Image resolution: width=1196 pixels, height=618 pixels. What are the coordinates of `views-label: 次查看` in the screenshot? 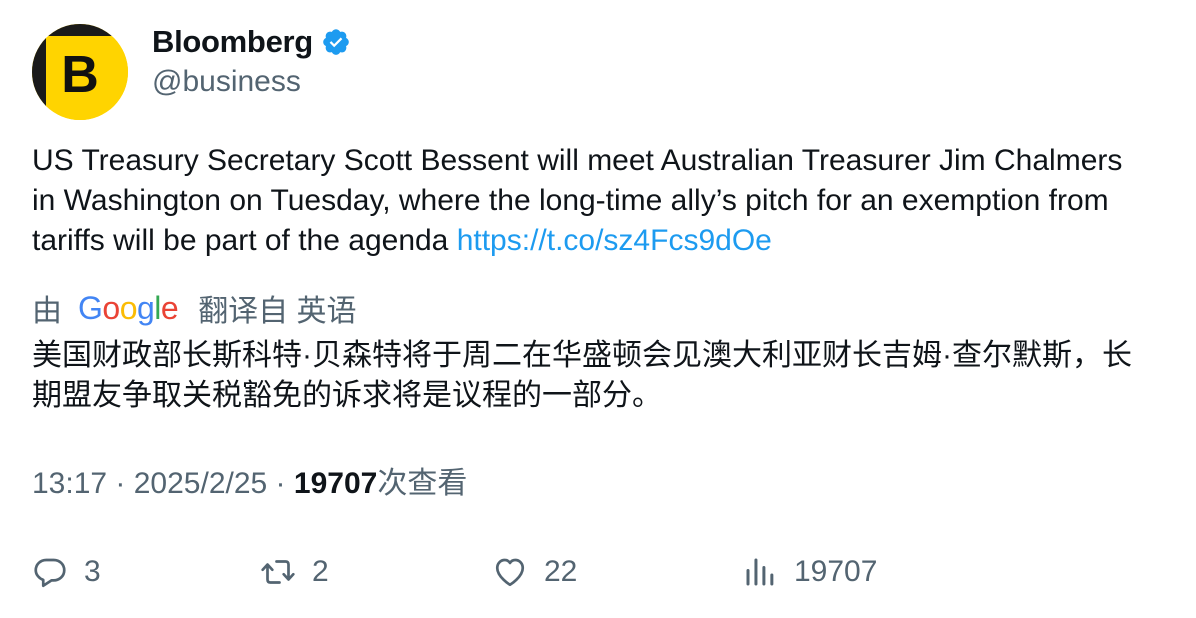 It's located at (422, 483).